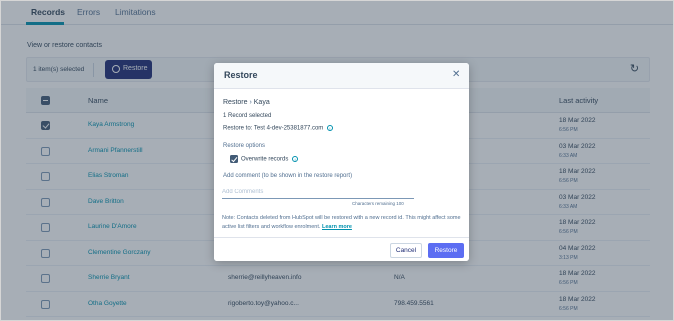  Describe the element at coordinates (244, 146) in the screenshot. I see `restore-options-label: Restore options` at that location.